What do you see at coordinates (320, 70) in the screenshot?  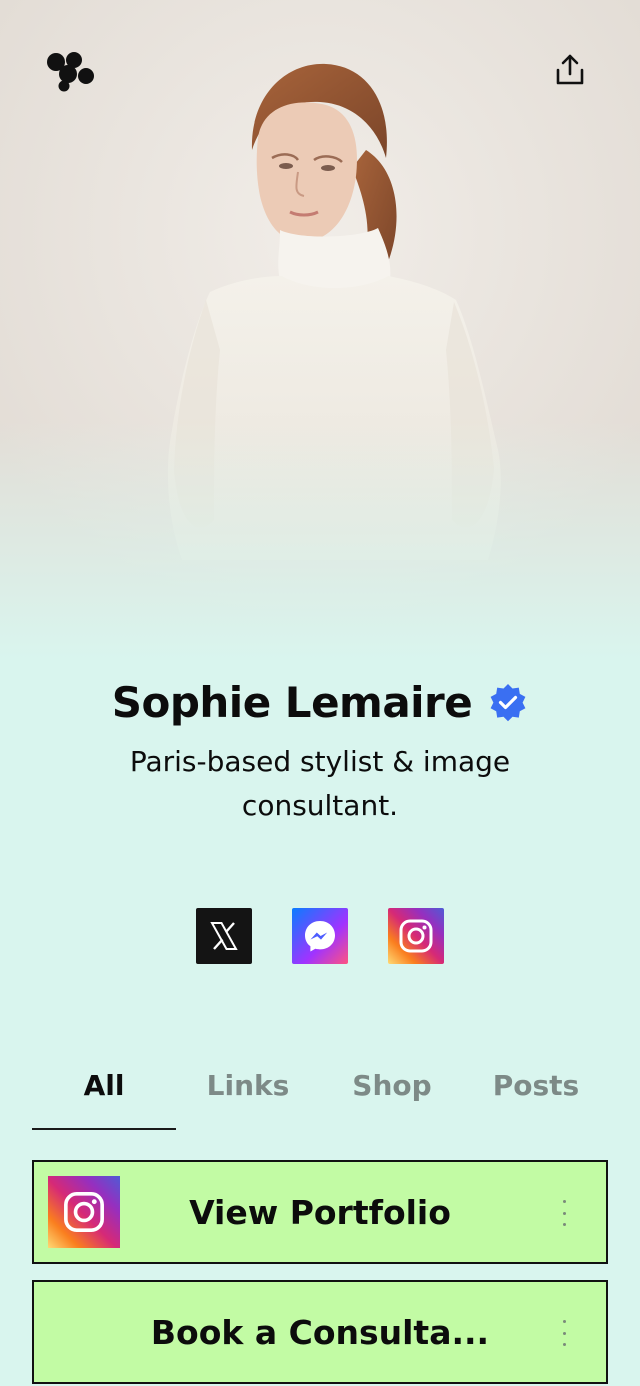 I see `top-bar` at bounding box center [320, 70].